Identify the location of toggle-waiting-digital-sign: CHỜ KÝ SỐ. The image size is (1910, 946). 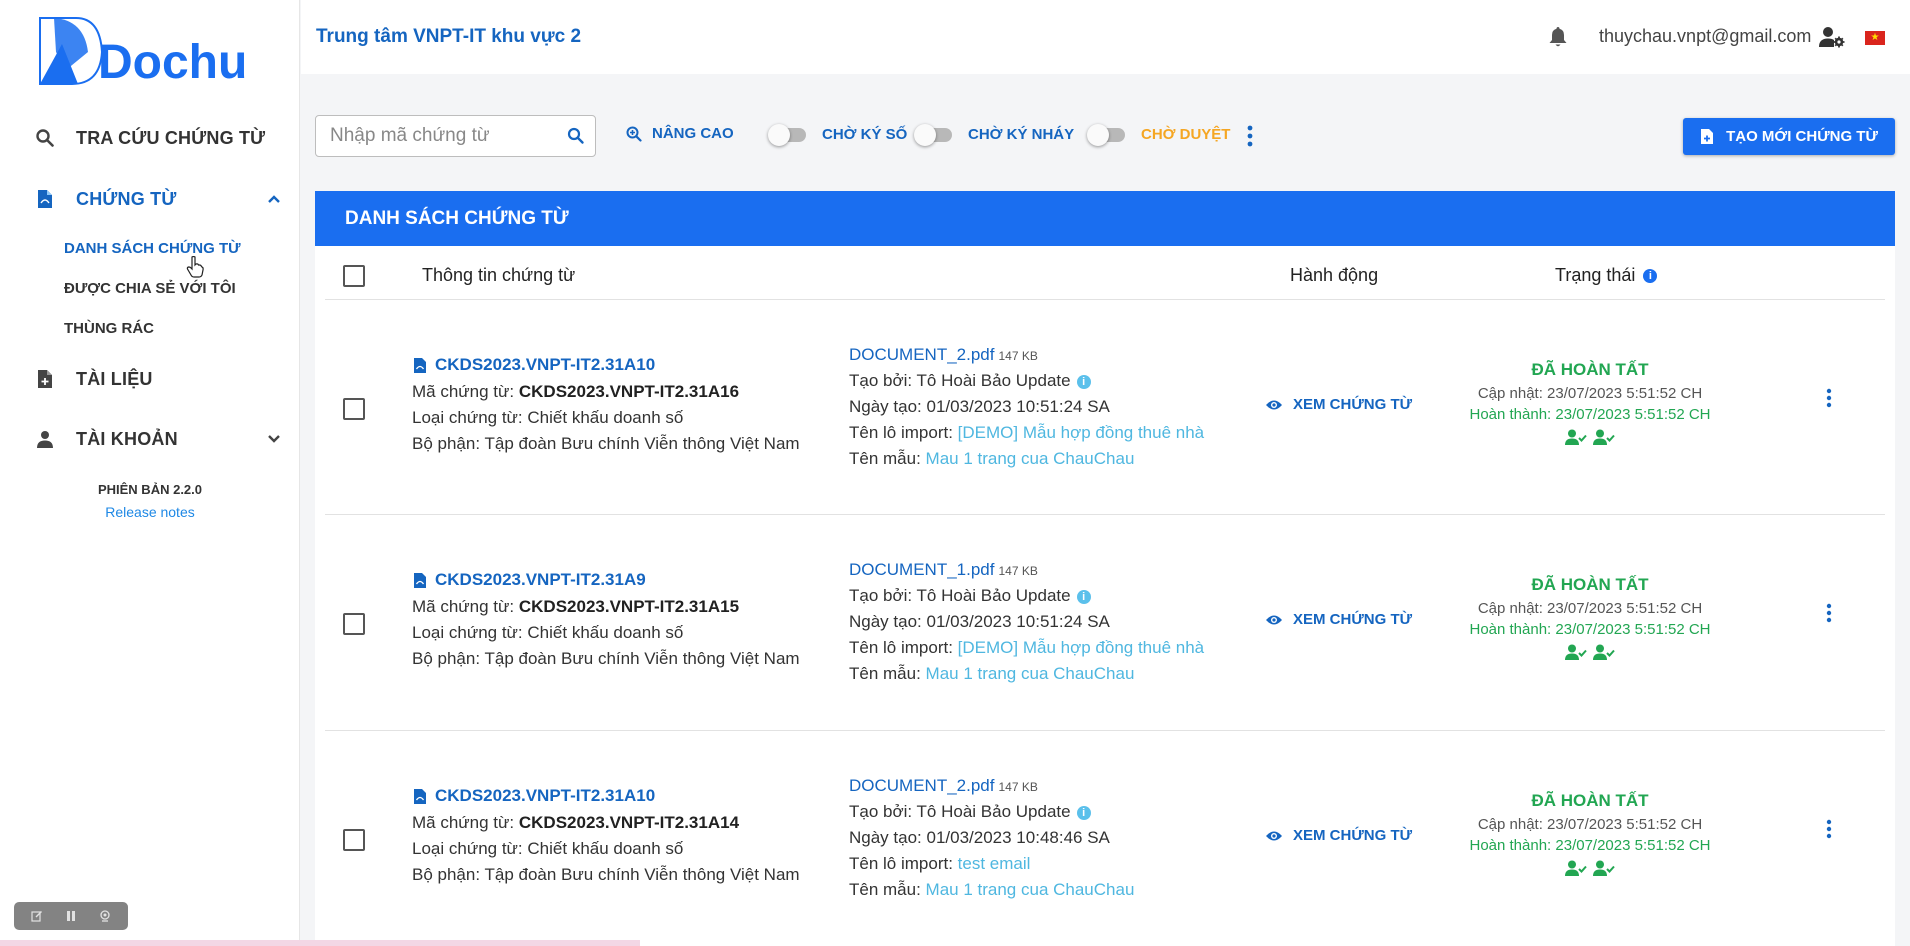
(837, 134).